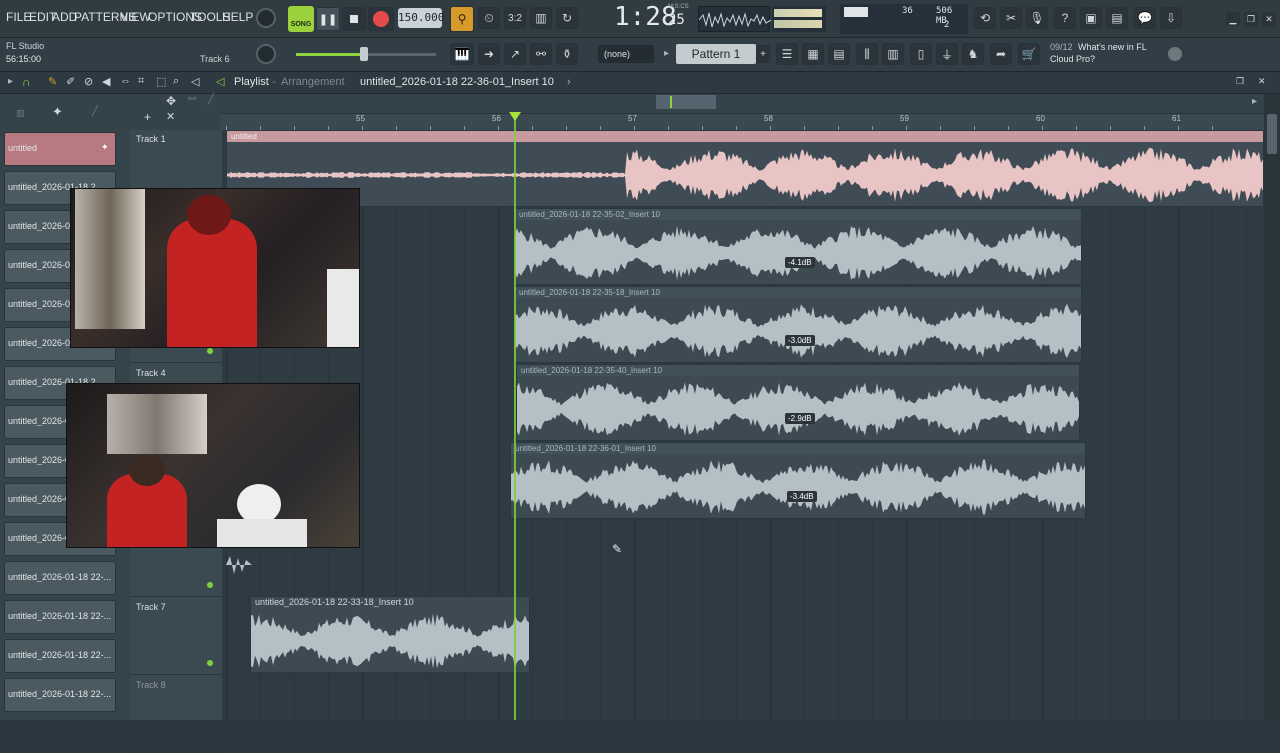  What do you see at coordinates (1240, 81) in the screenshot?
I see `playlist-restore-icon: ❐` at bounding box center [1240, 81].